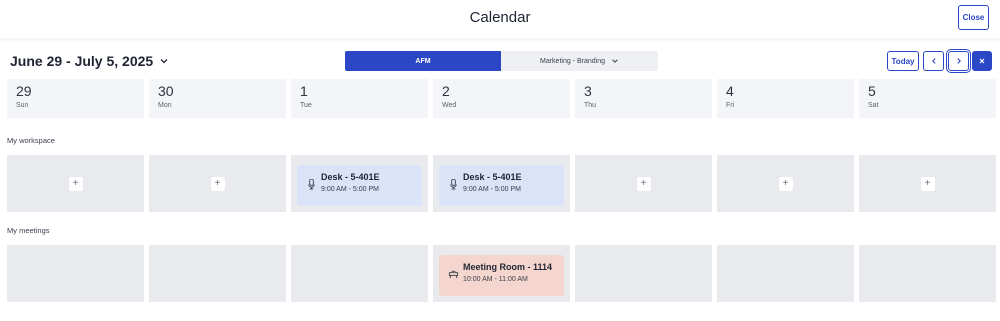  What do you see at coordinates (508, 267) in the screenshot?
I see `booking-title: Meeting Room - 1114` at bounding box center [508, 267].